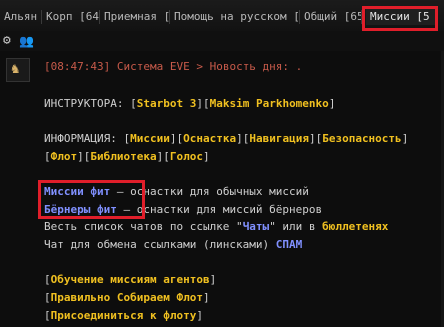  What do you see at coordinates (80, 138) in the screenshot?
I see `info-label: ИНФОРМАЦИЯ:` at bounding box center [80, 138].